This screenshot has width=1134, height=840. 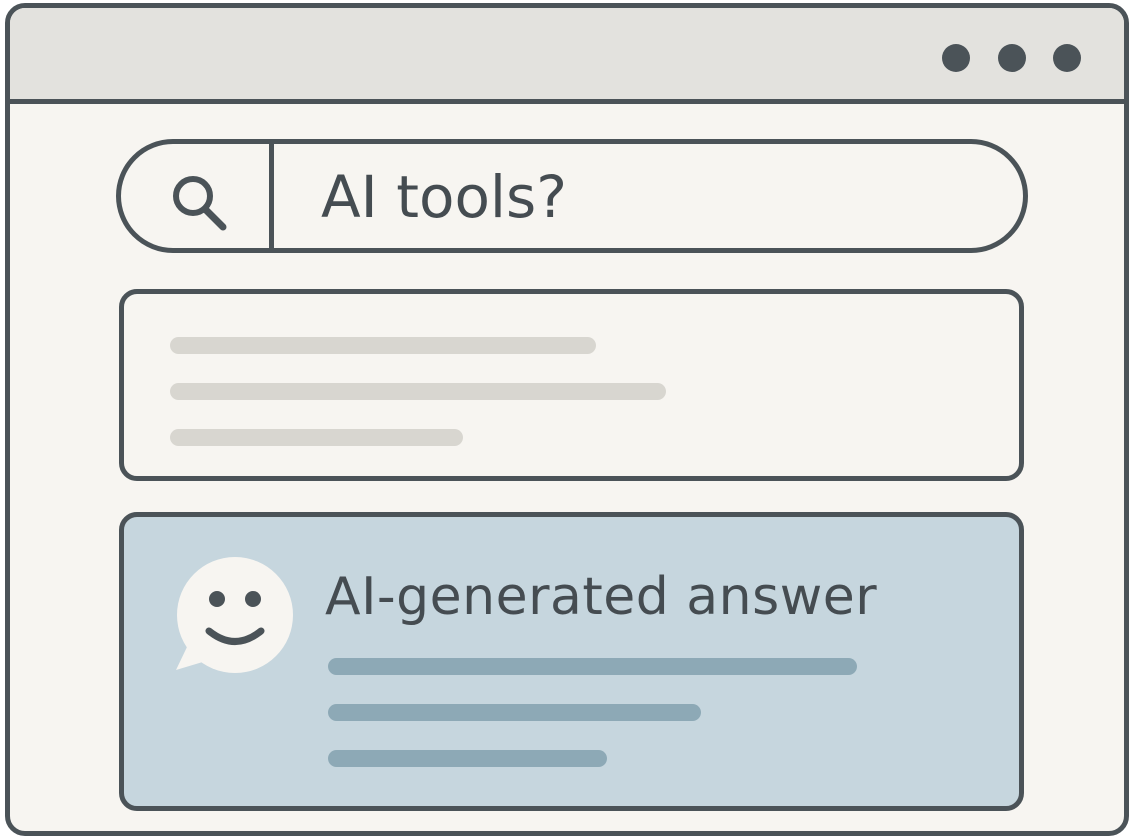 What do you see at coordinates (661, 197) in the screenshot?
I see `search-input` at bounding box center [661, 197].